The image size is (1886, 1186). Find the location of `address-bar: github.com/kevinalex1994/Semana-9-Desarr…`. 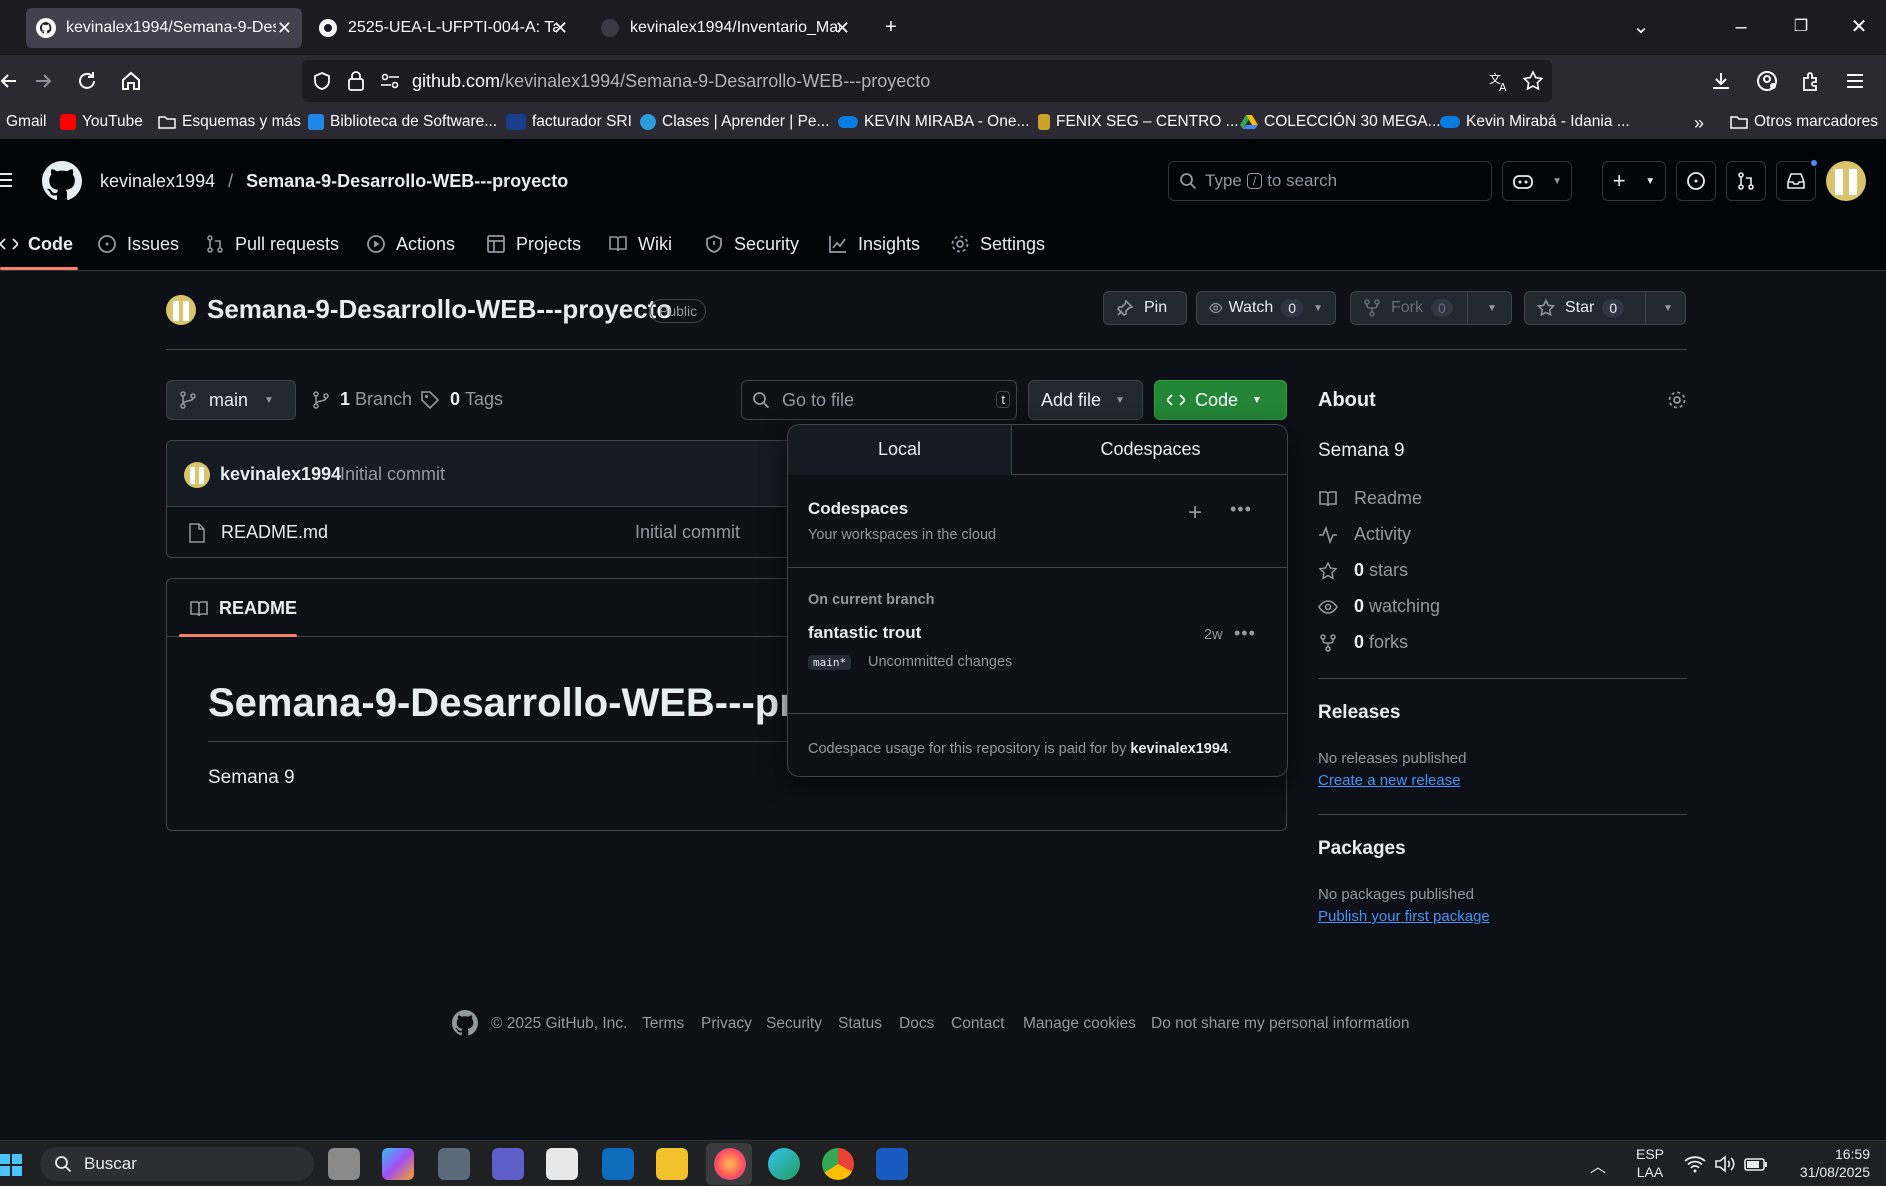

address-bar: github.com/kevinalex1994/Semana-9-Desarr… is located at coordinates (927, 81).